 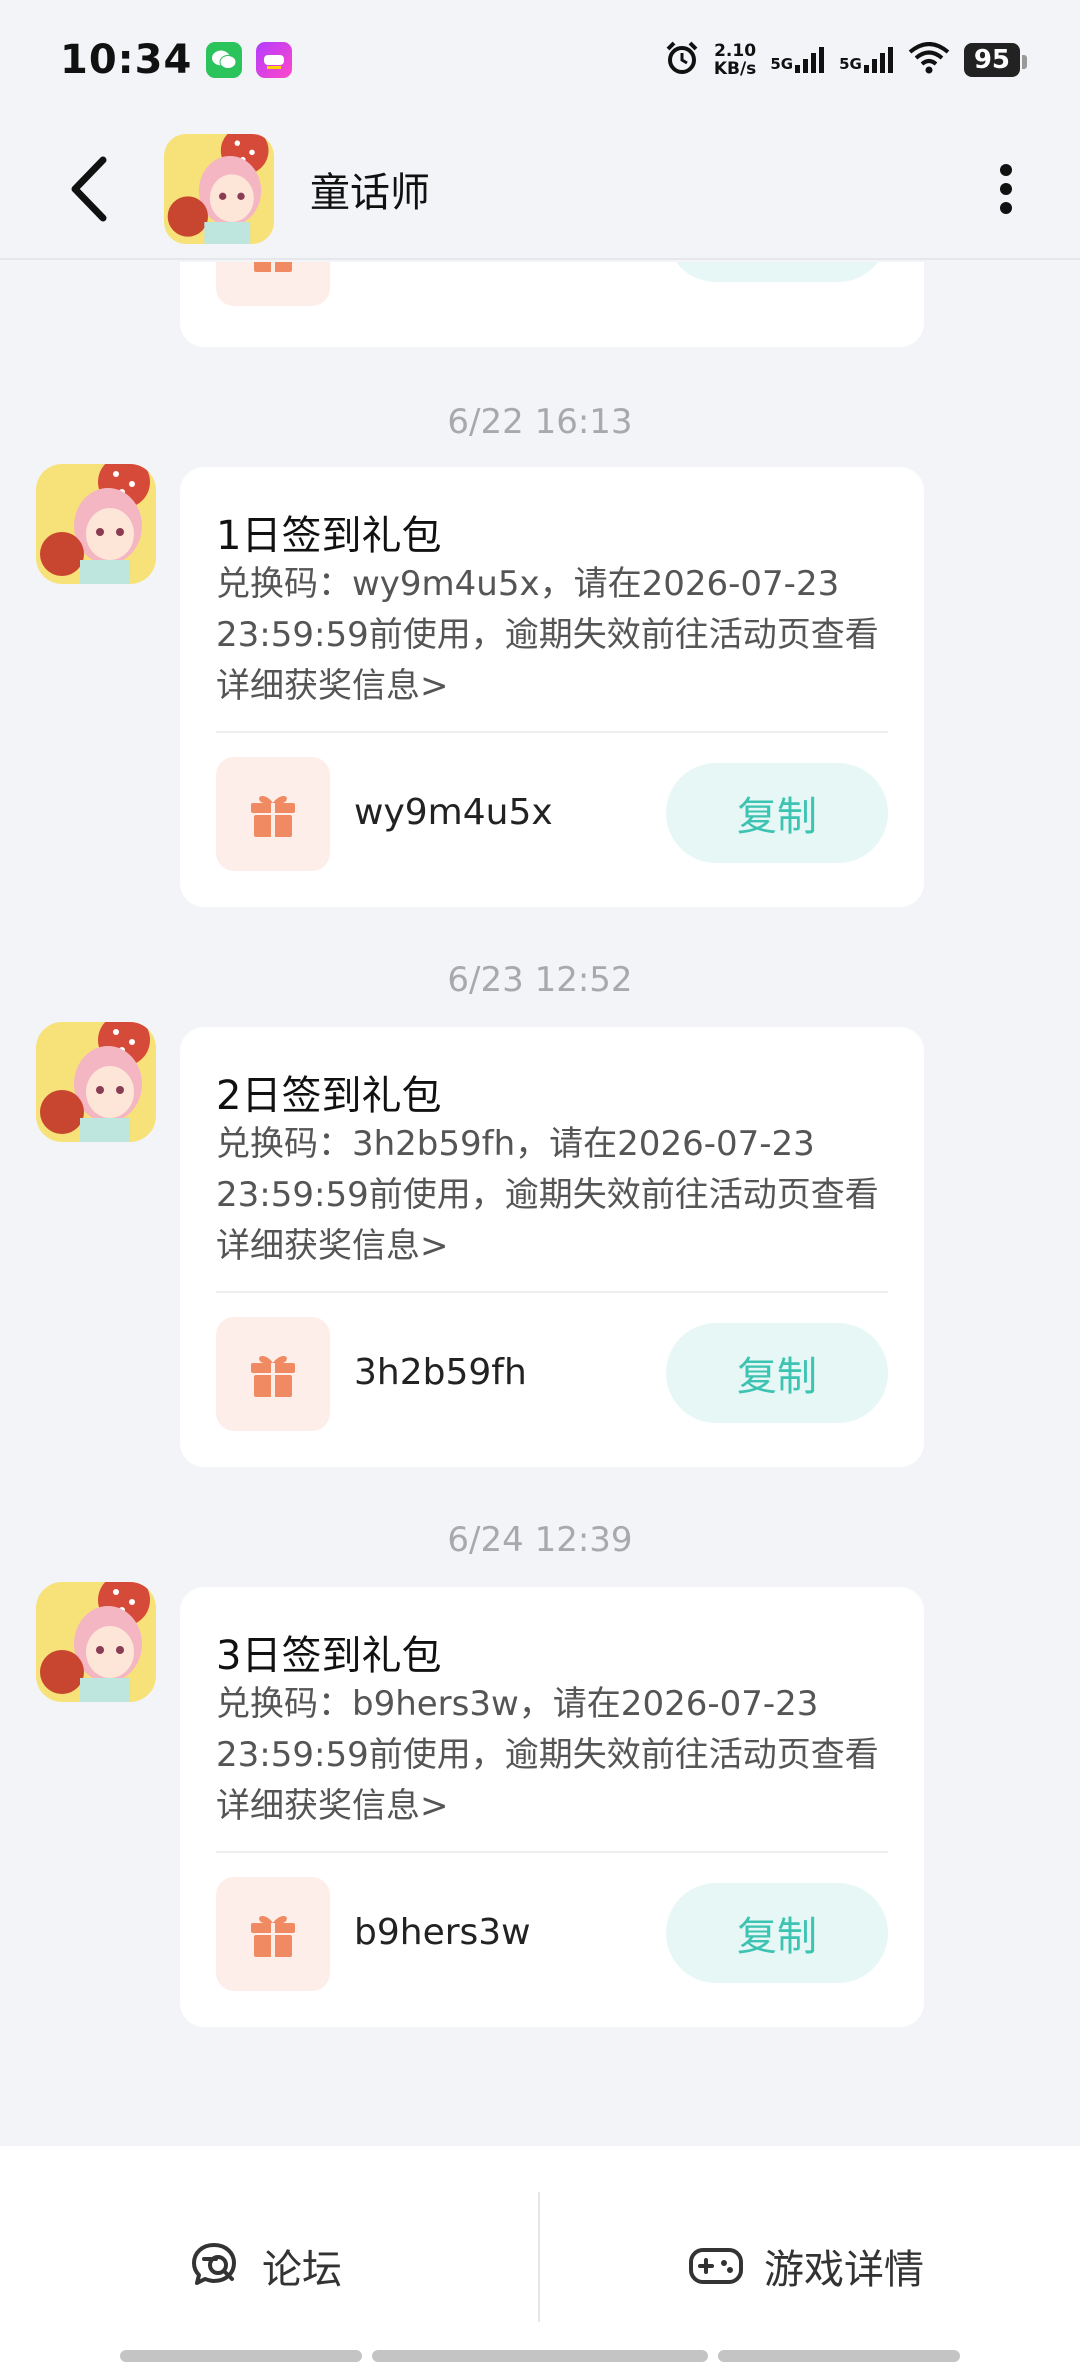 What do you see at coordinates (929, 60) in the screenshot?
I see `wifi-icon` at bounding box center [929, 60].